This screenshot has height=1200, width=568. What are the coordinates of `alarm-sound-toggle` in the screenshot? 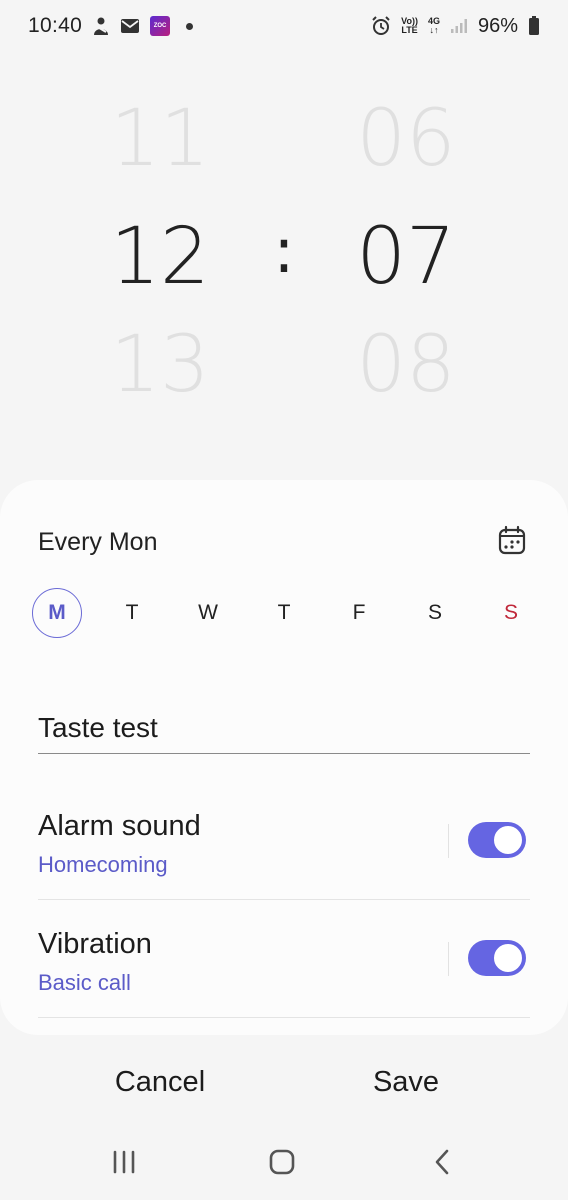 It's located at (497, 840).